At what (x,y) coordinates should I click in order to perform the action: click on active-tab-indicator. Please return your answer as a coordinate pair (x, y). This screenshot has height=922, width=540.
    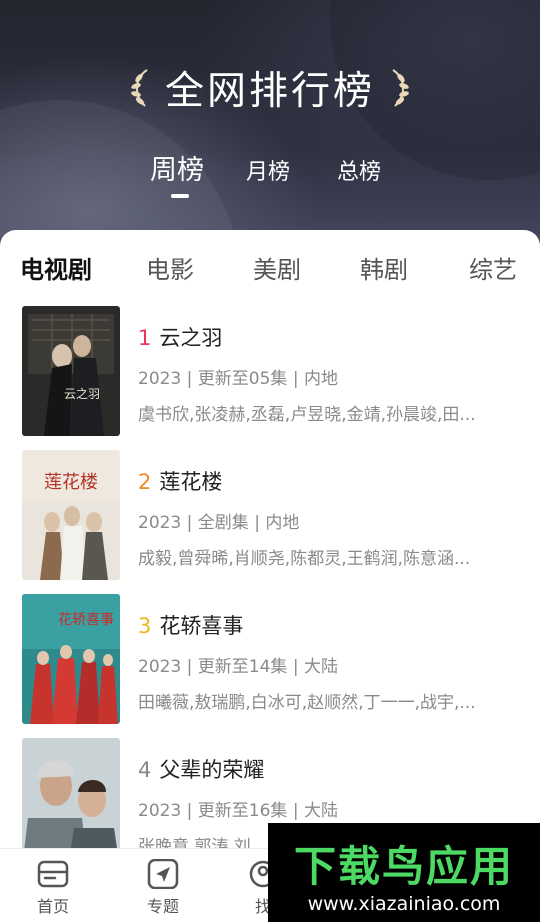
    Looking at the image, I should click on (180, 196).